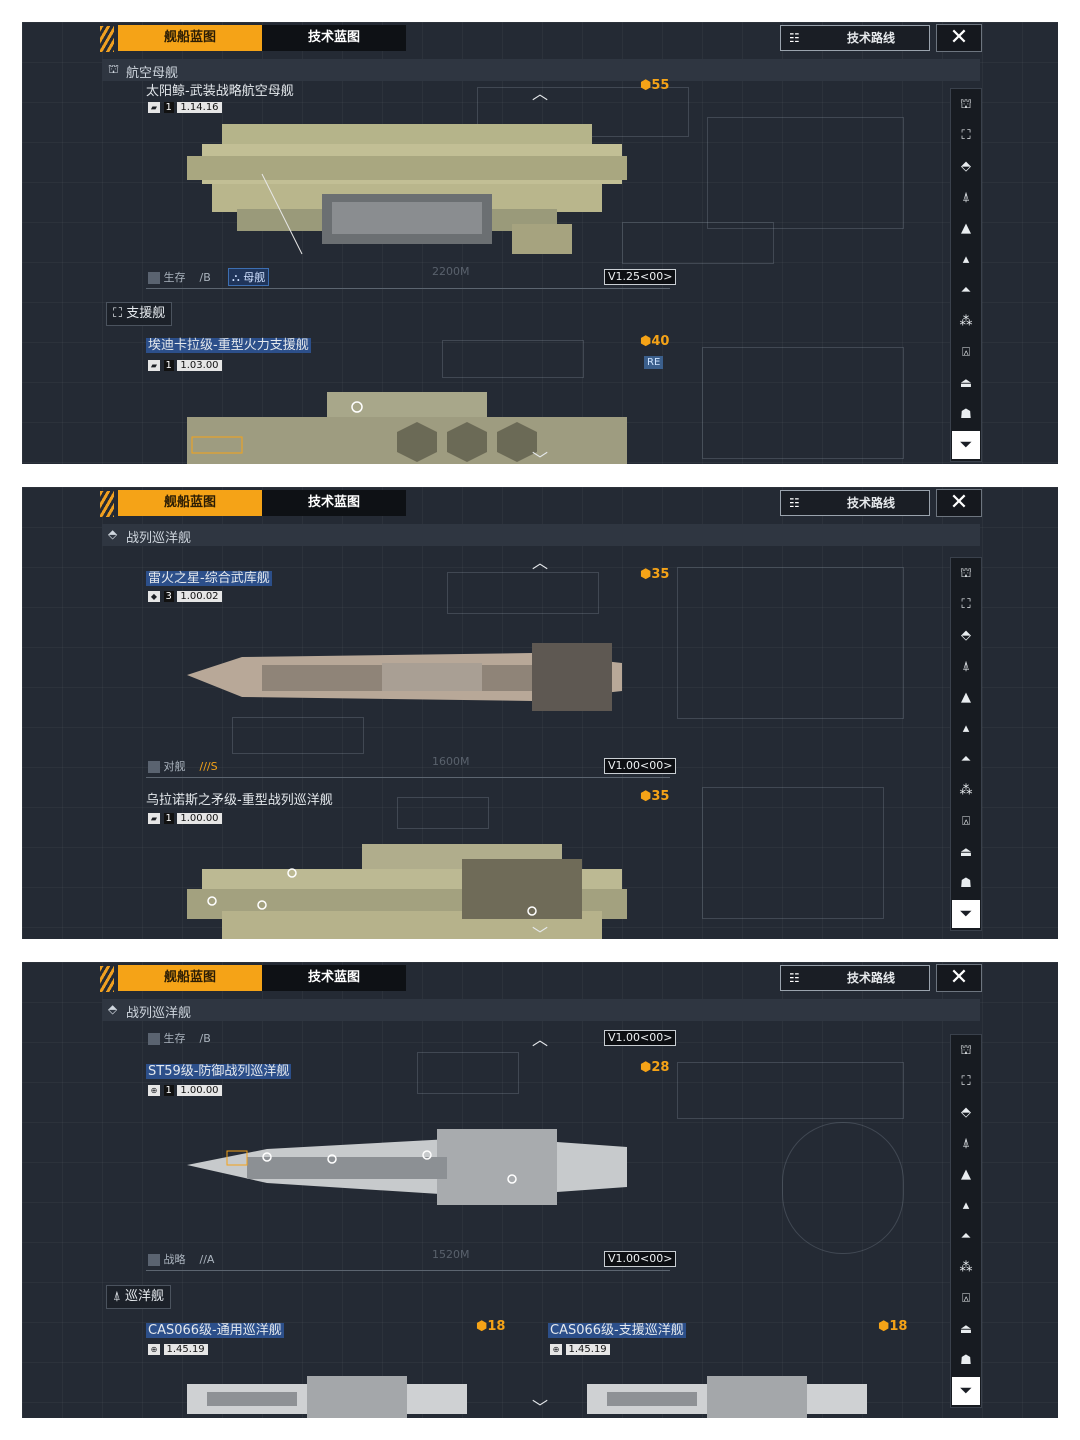  I want to click on ship-name: CAS066级-通用巡洋舰, so click(215, 1328).